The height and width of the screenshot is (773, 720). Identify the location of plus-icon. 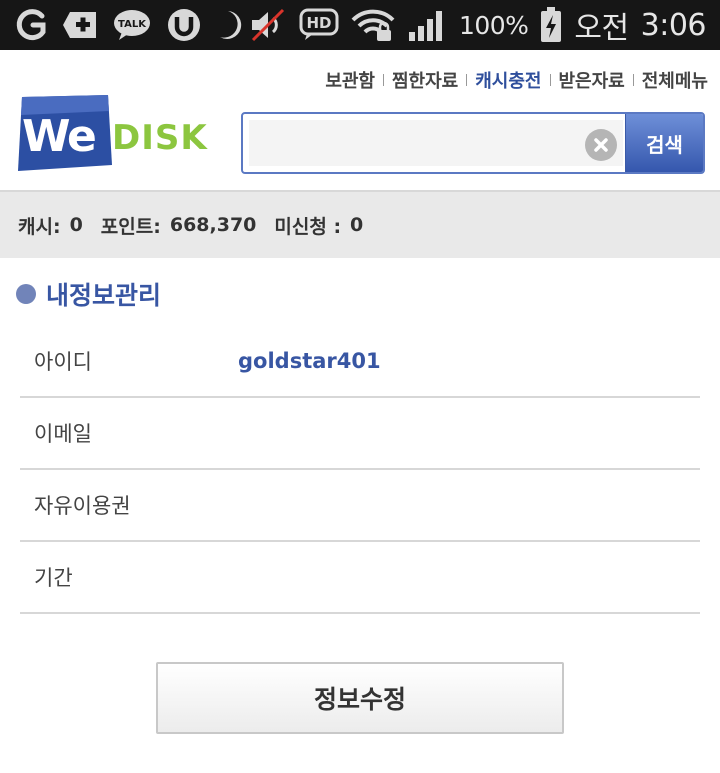
(80, 25).